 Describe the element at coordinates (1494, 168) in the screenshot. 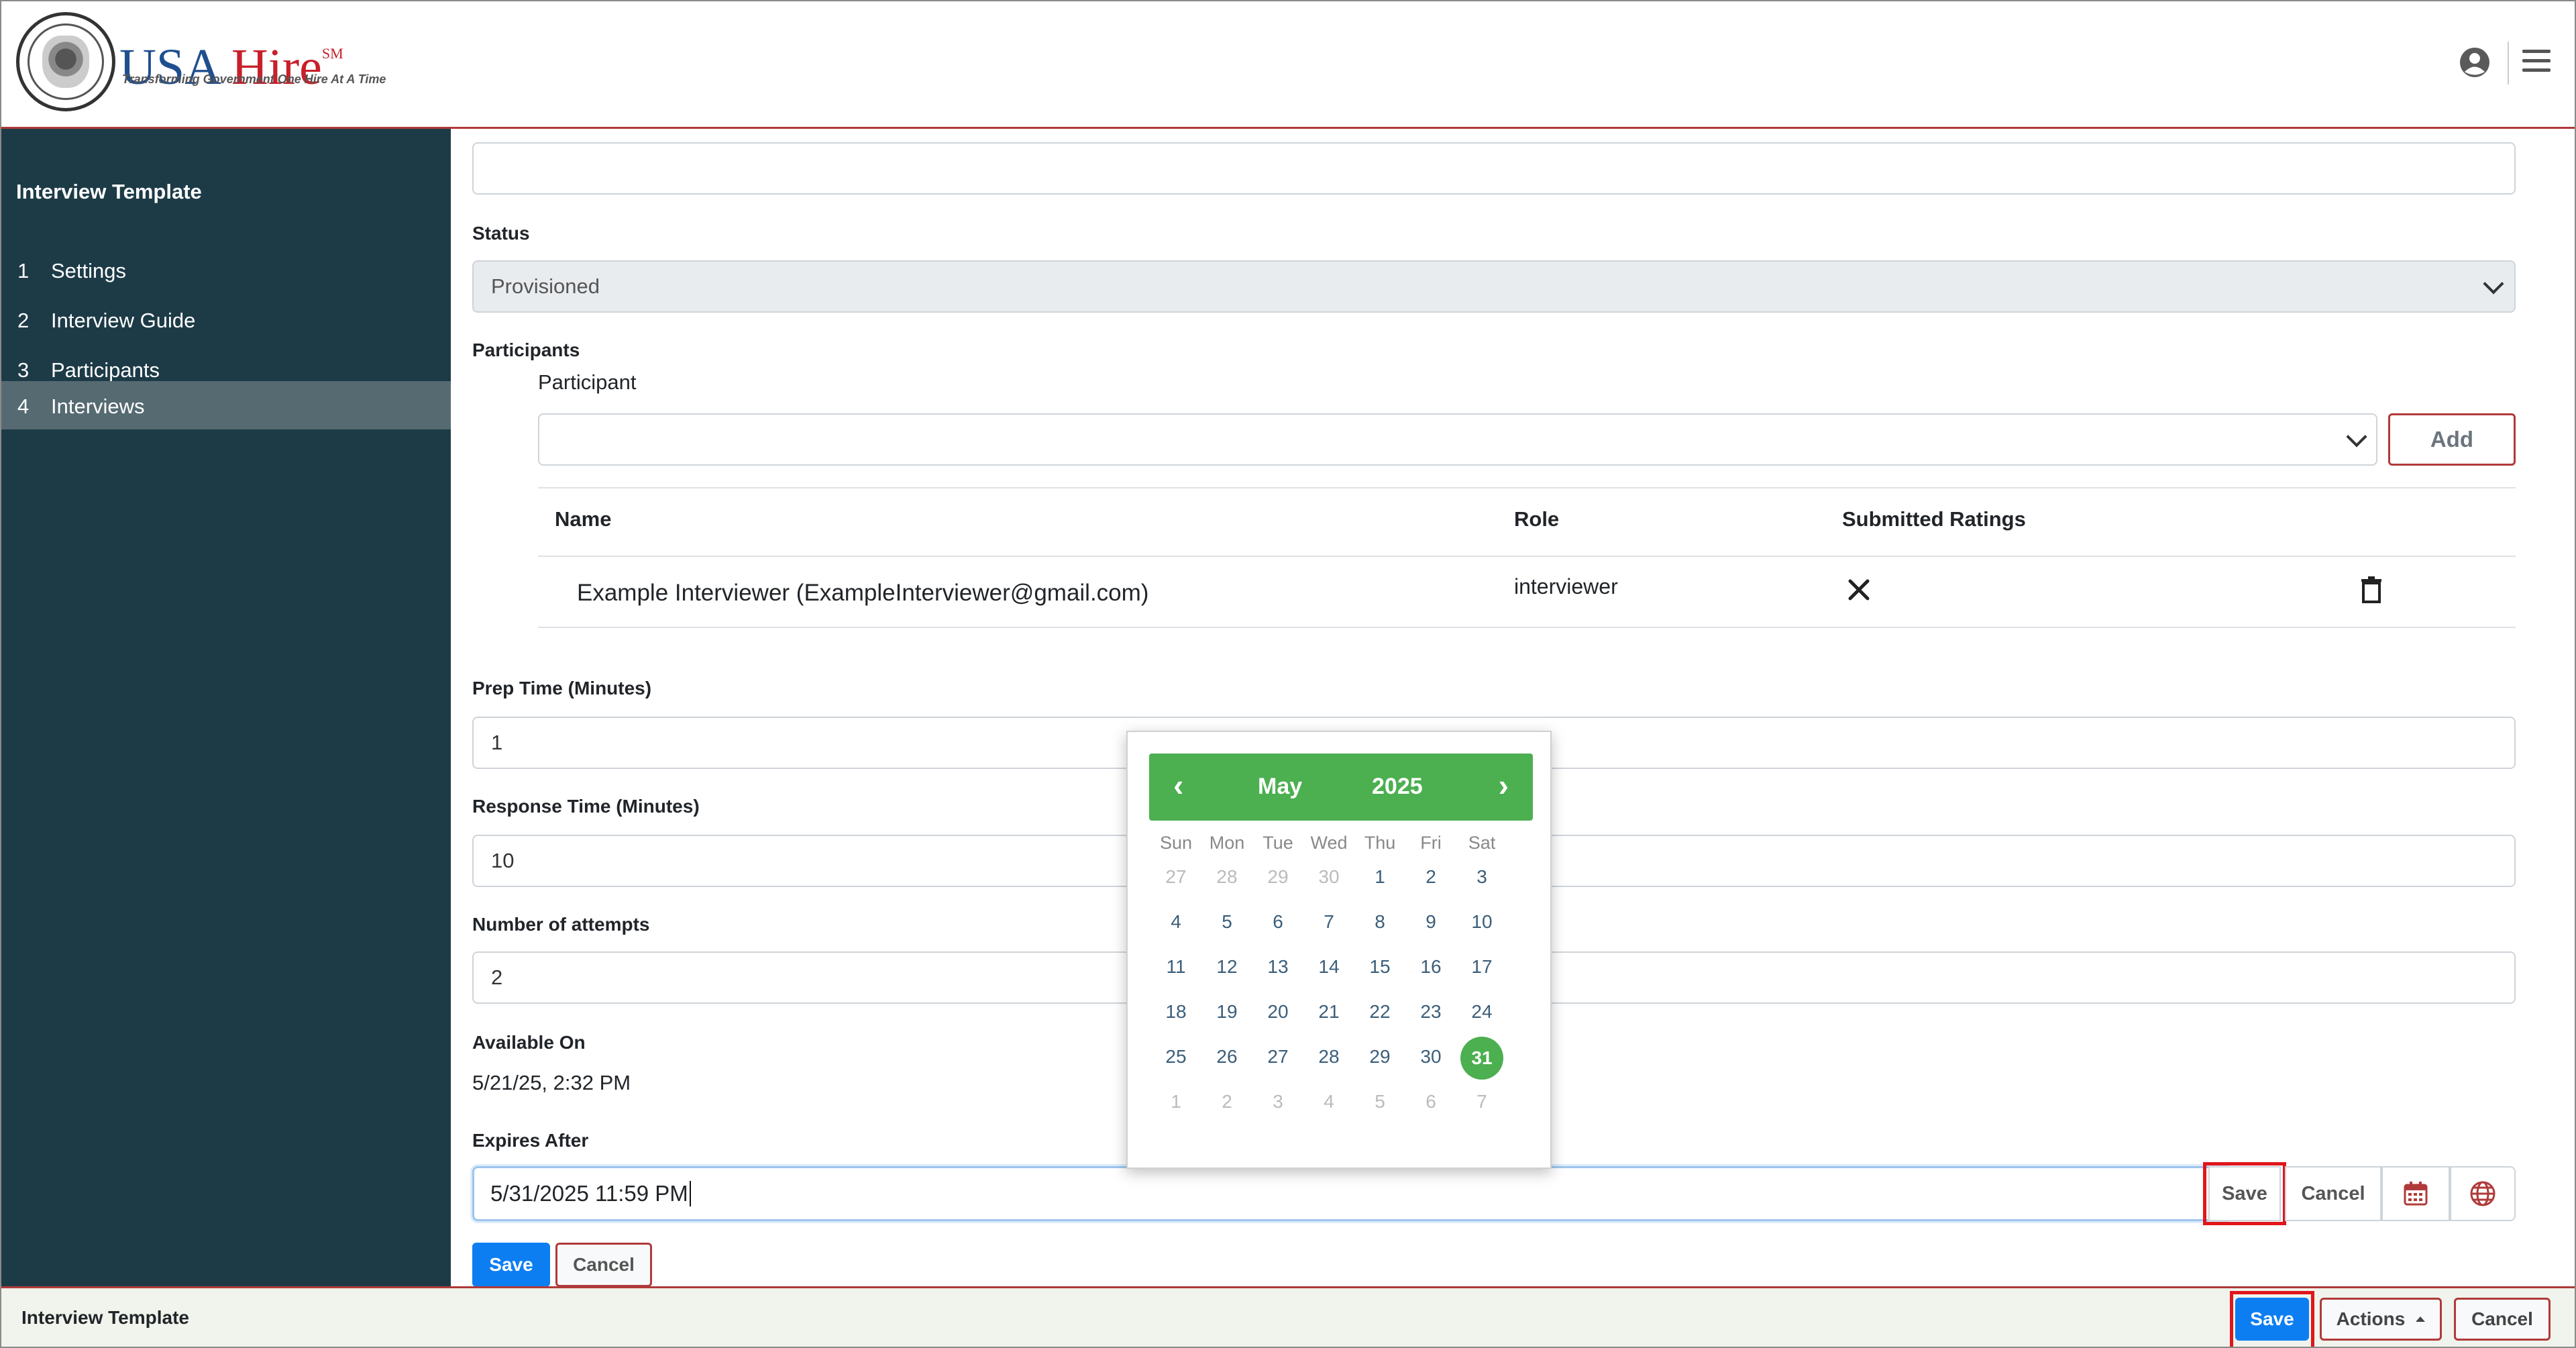

I see `top-text-input` at that location.